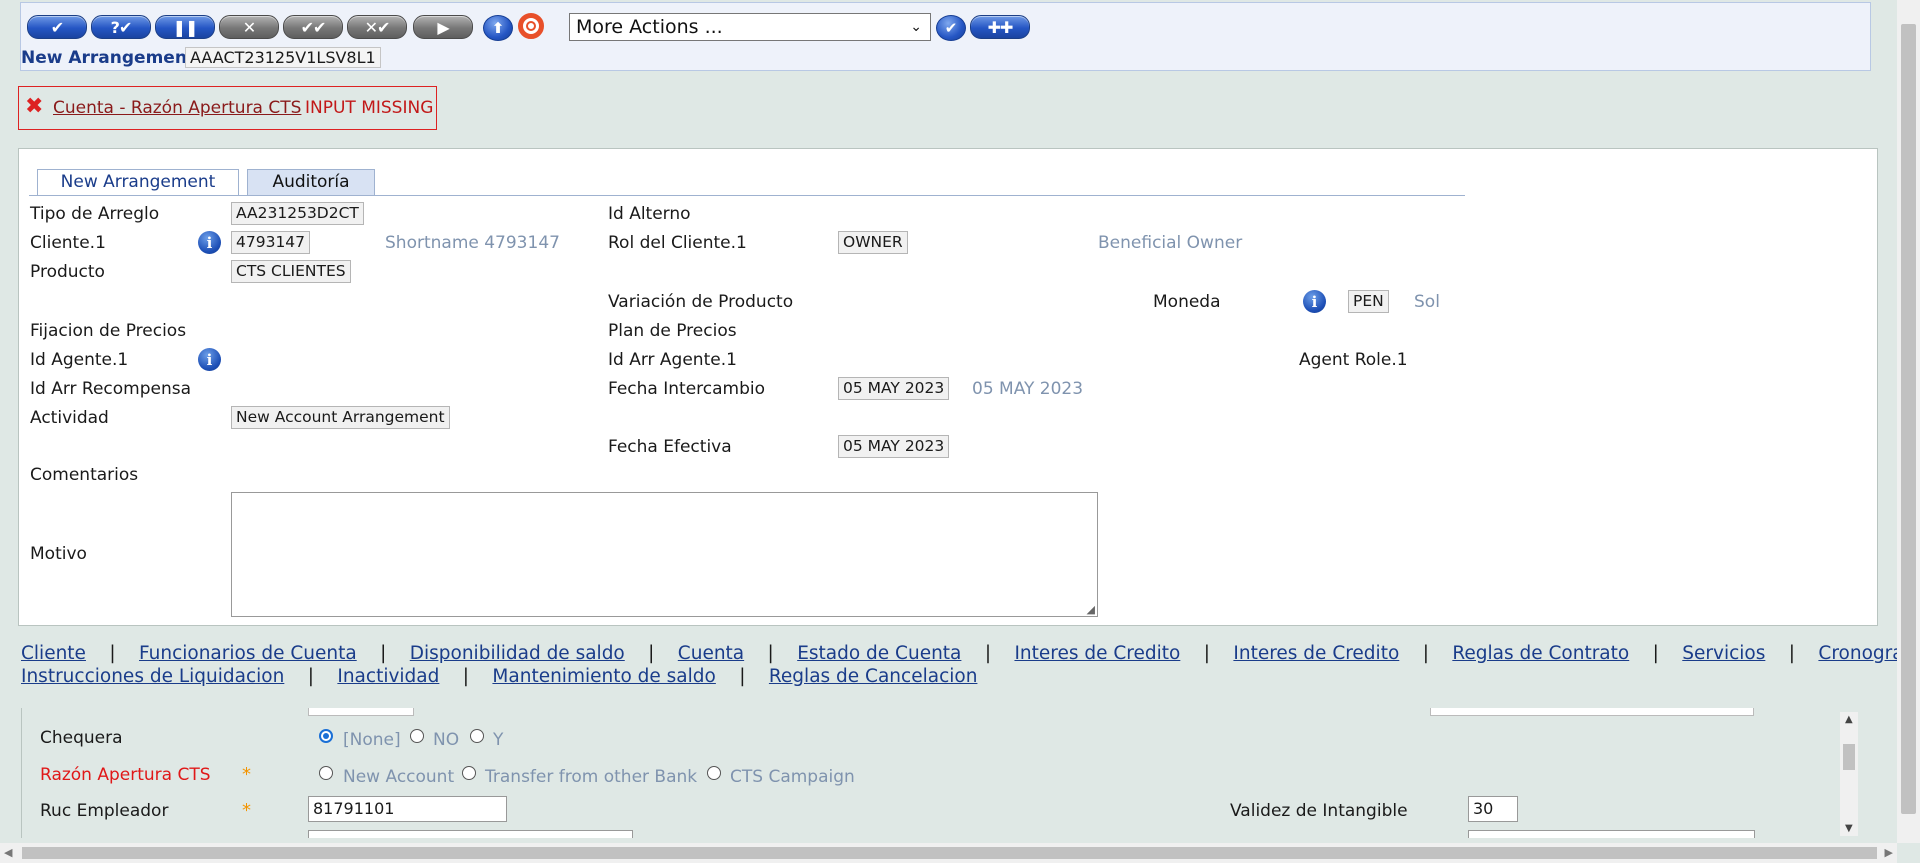  I want to click on razon-radio-new-account, so click(326, 773).